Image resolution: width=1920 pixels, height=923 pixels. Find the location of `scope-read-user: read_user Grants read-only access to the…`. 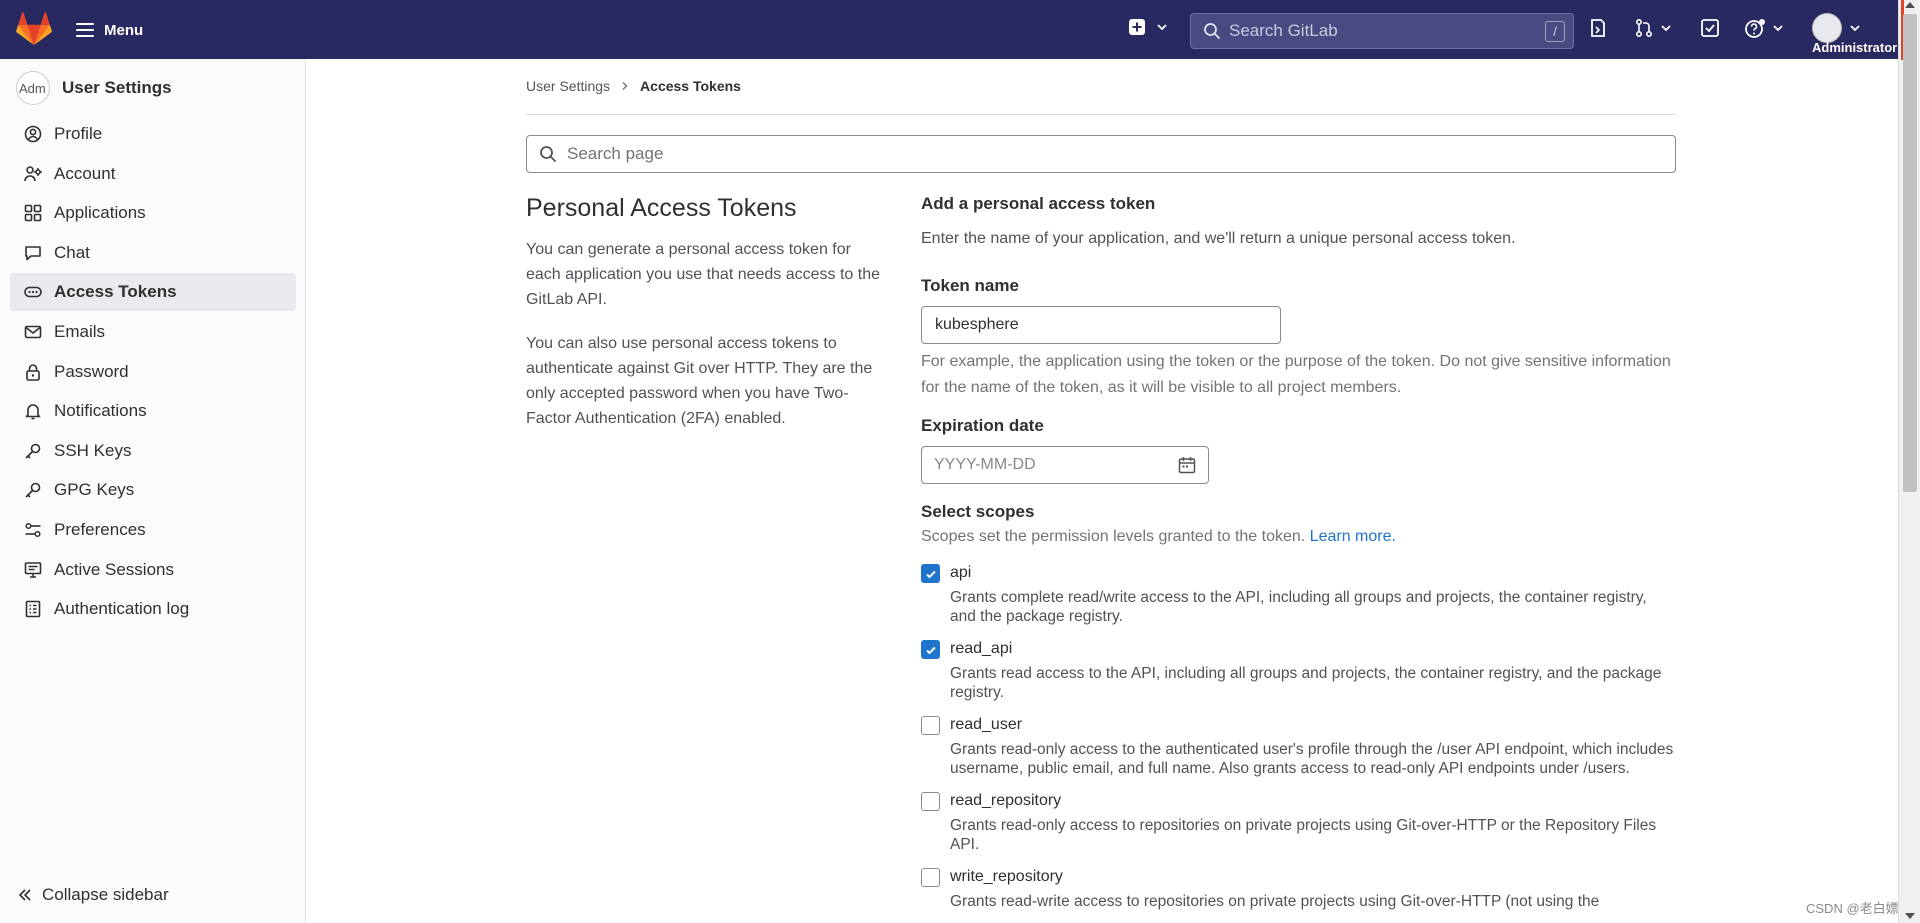

scope-read-user: read_user Grants read-only access to the… is located at coordinates (1298, 746).